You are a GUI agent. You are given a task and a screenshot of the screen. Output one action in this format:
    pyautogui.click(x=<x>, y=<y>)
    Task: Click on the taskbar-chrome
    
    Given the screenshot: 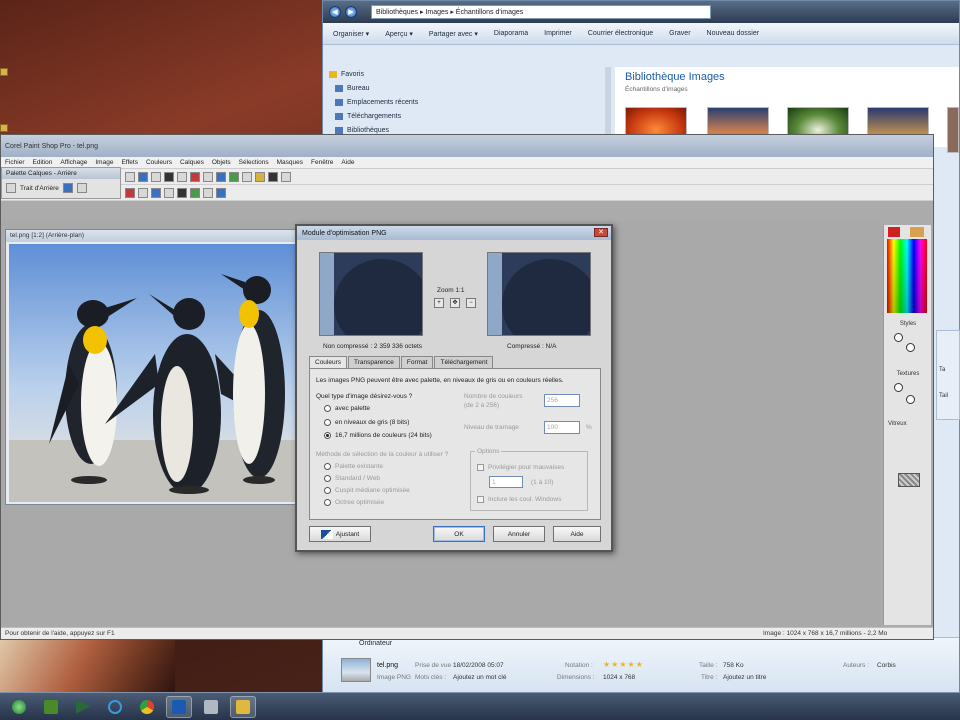 What is the action you would take?
    pyautogui.click(x=147, y=707)
    